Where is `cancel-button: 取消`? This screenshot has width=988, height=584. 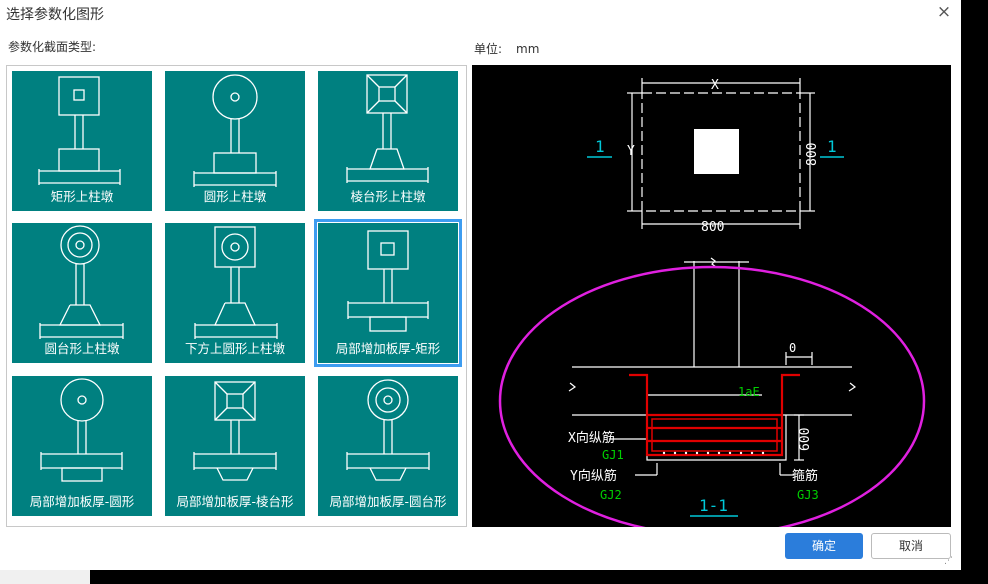
cancel-button: 取消 is located at coordinates (911, 546).